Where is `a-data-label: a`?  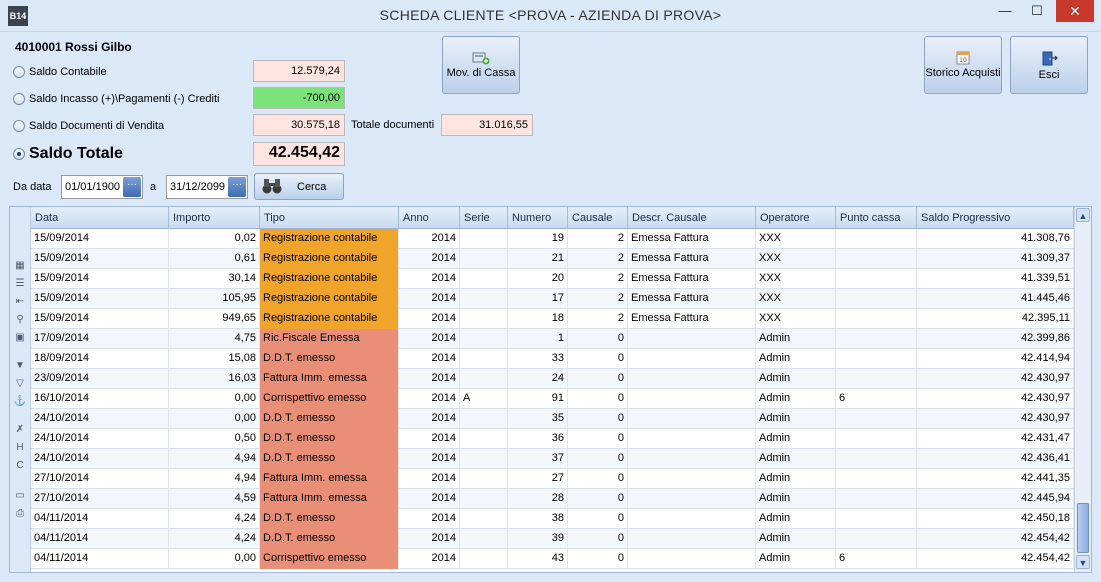 a-data-label: a is located at coordinates (153, 187).